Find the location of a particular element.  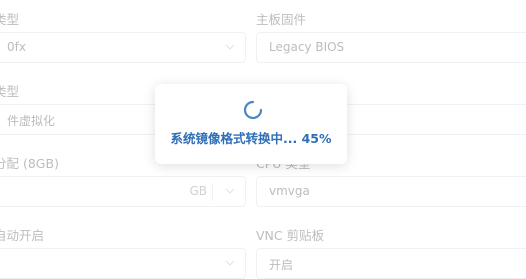

vnc-clipboard-select: 开启 is located at coordinates (391, 263).